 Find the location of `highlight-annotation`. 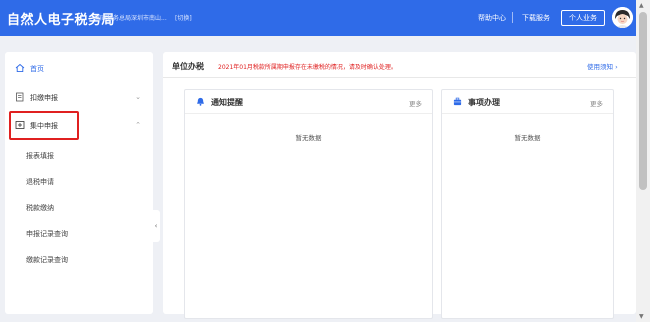

highlight-annotation is located at coordinates (44, 125).